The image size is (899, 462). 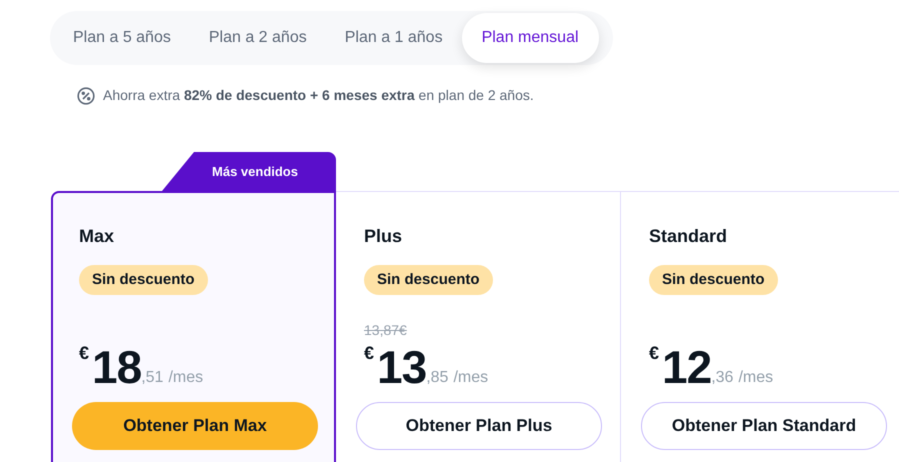 What do you see at coordinates (479, 426) in the screenshot?
I see `get-plan-button: Obtener Plan Plus` at bounding box center [479, 426].